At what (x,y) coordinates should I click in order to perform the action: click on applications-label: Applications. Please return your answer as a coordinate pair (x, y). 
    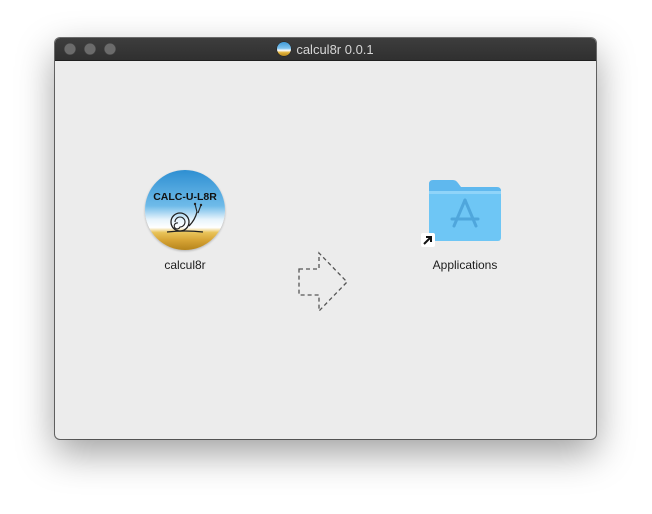
    Looking at the image, I should click on (465, 265).